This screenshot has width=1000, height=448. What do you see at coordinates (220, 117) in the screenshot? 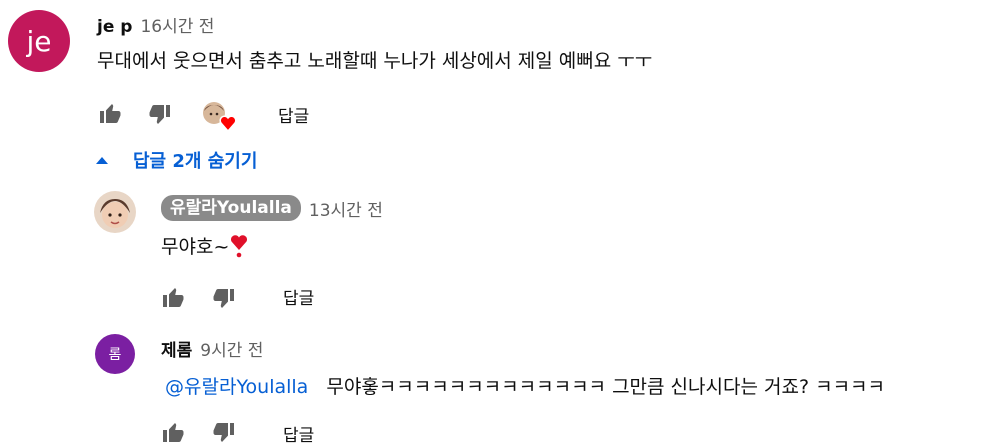
I see `creator-heart-icon` at bounding box center [220, 117].